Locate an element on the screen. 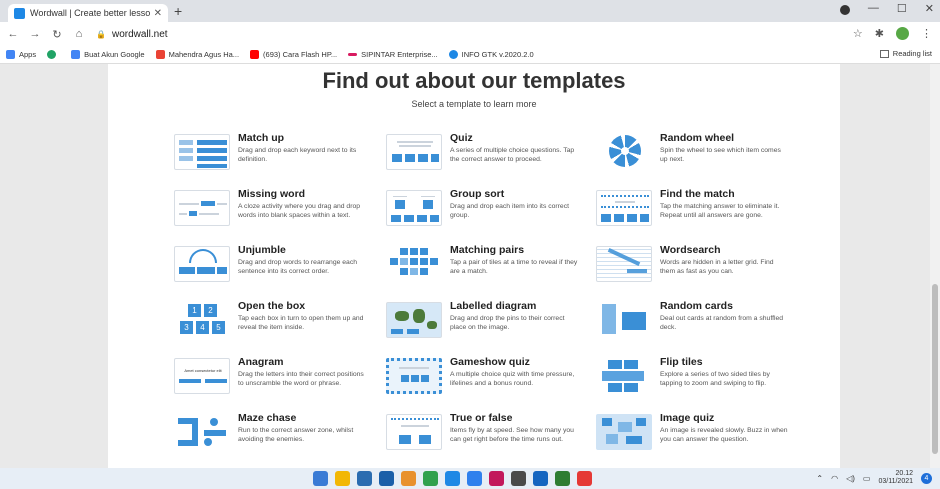  template-title: Anagram is located at coordinates (261, 362).